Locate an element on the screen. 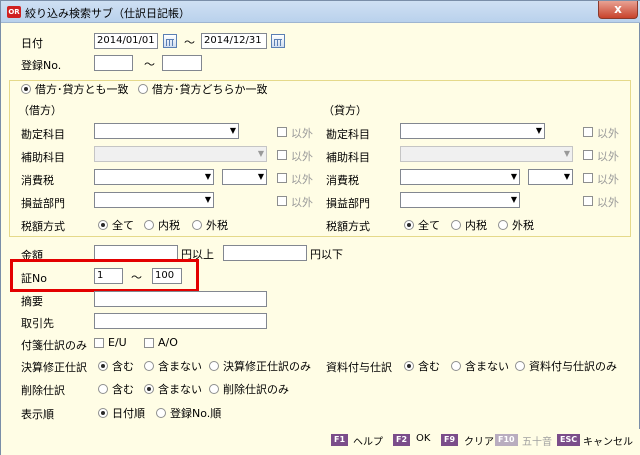 This screenshot has height=455, width=640. ao-checkbox is located at coordinates (149, 343).